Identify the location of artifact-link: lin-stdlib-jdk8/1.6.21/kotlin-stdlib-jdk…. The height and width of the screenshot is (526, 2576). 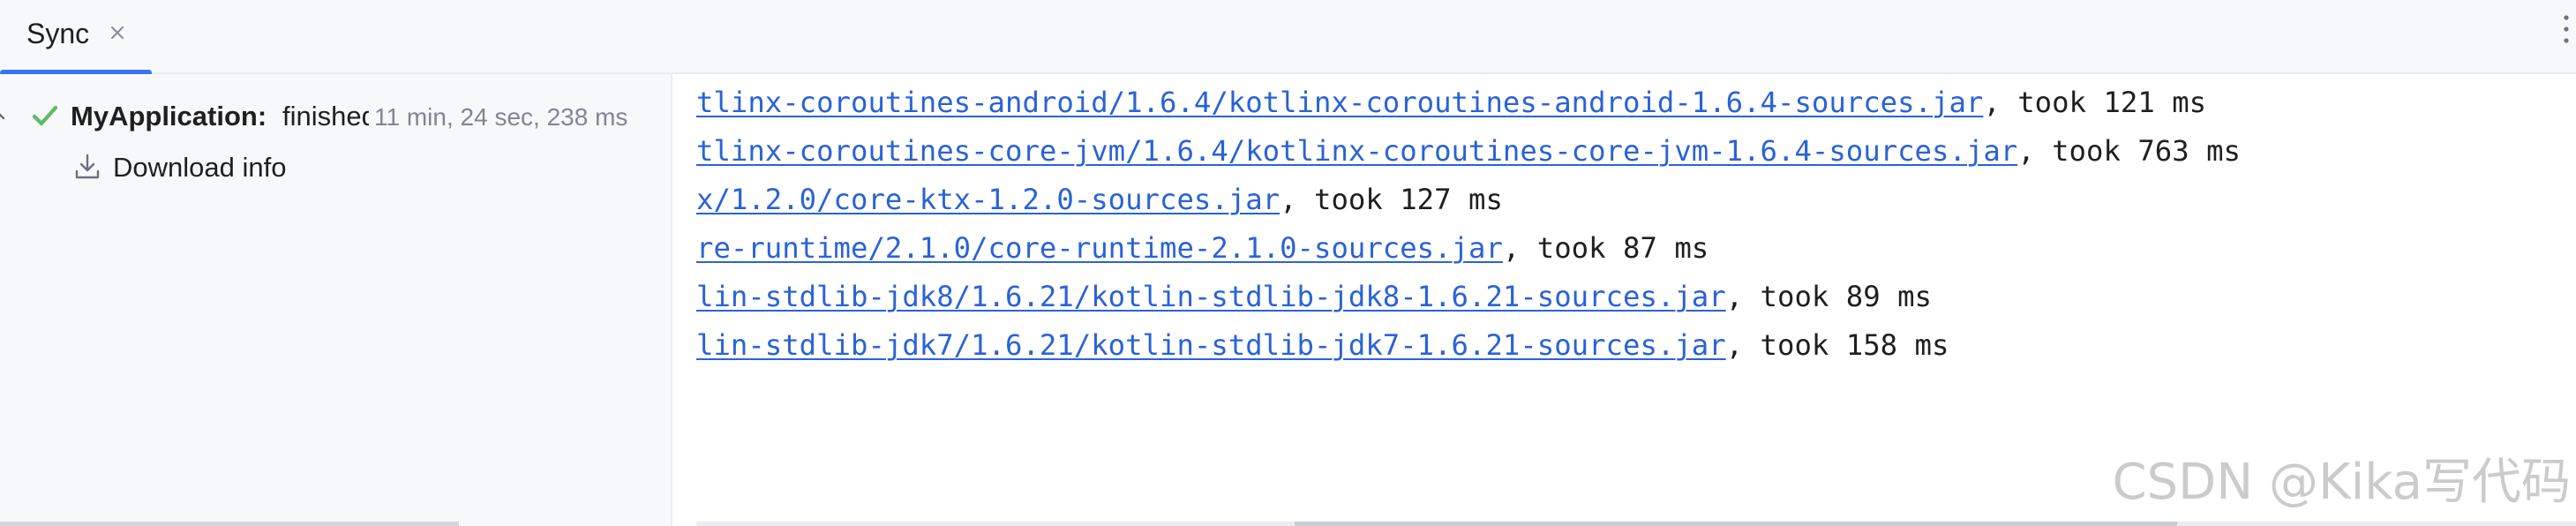
(1211, 296).